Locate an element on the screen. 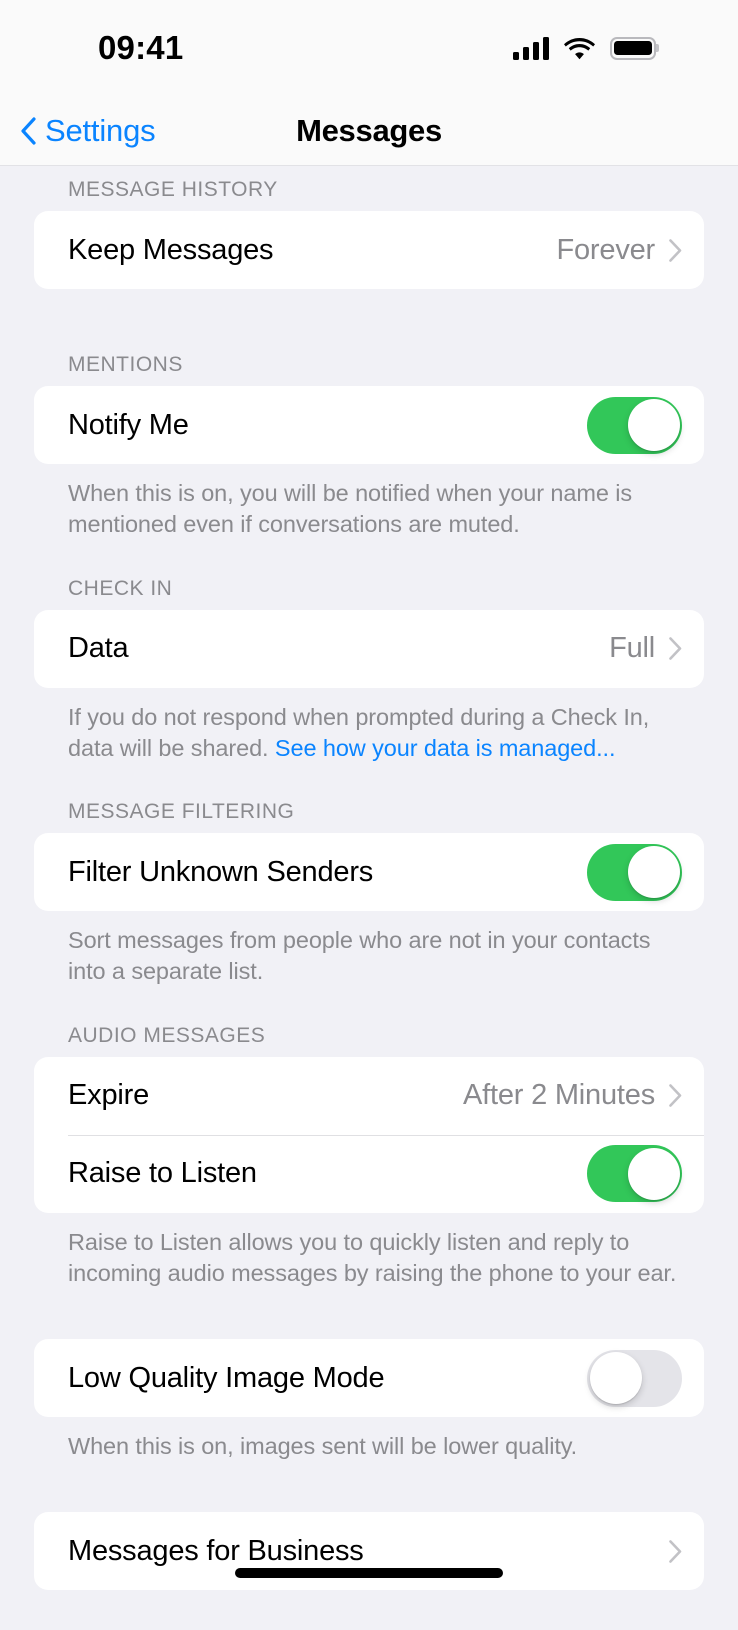  section-card-low-quality-image-mode: Low Quality Image Mode is located at coordinates (369, 1378).